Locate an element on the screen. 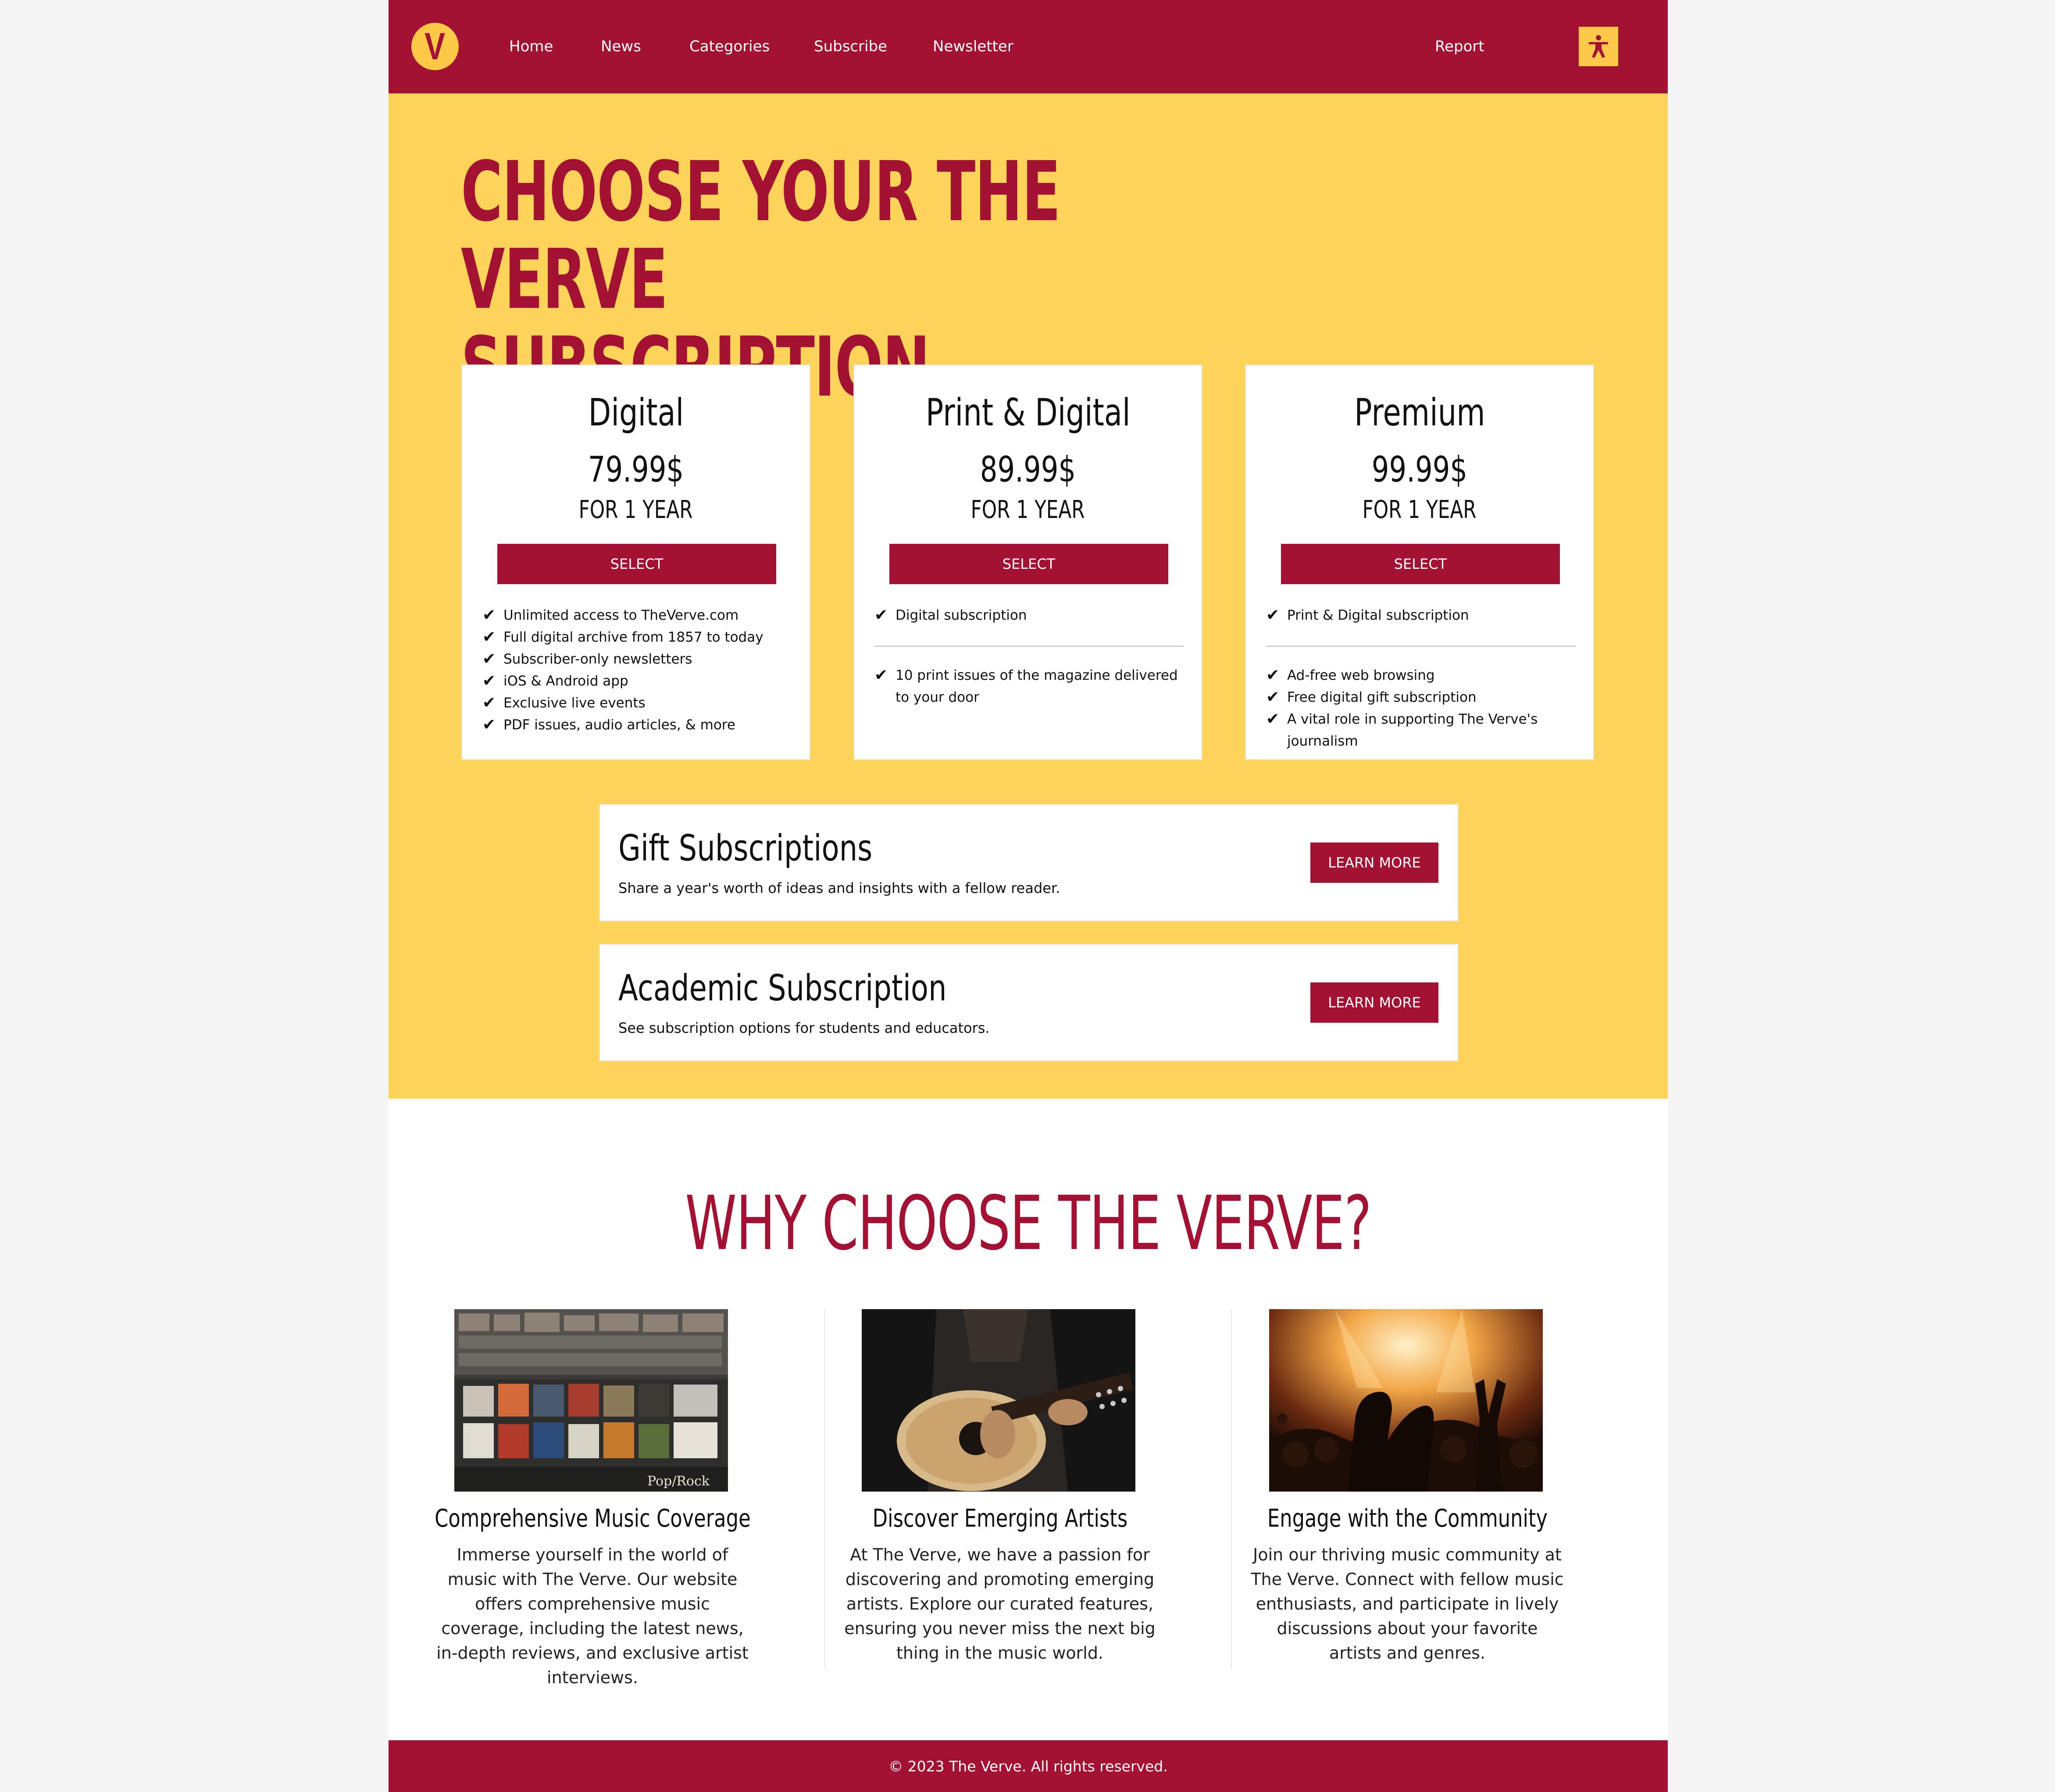 The width and height of the screenshot is (2055, 1792). nav-report-link: Report is located at coordinates (1460, 46).